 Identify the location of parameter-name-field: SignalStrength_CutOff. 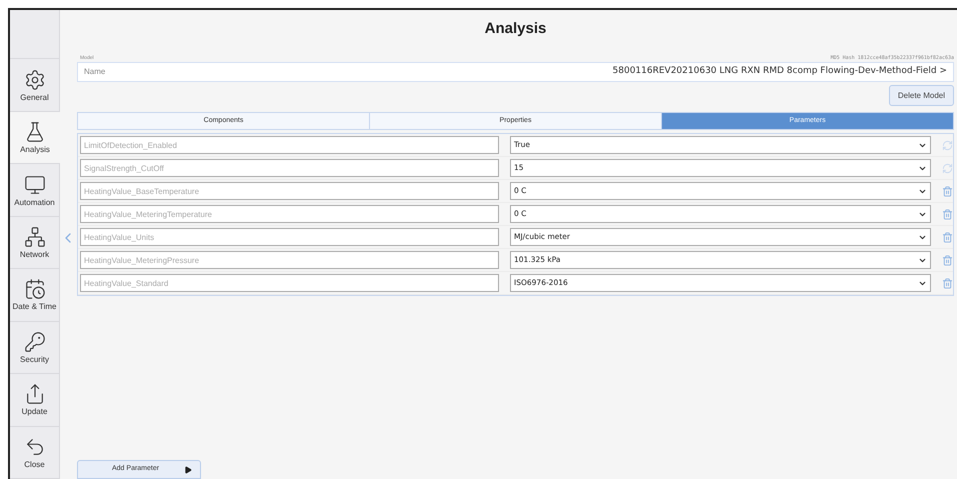
(289, 168).